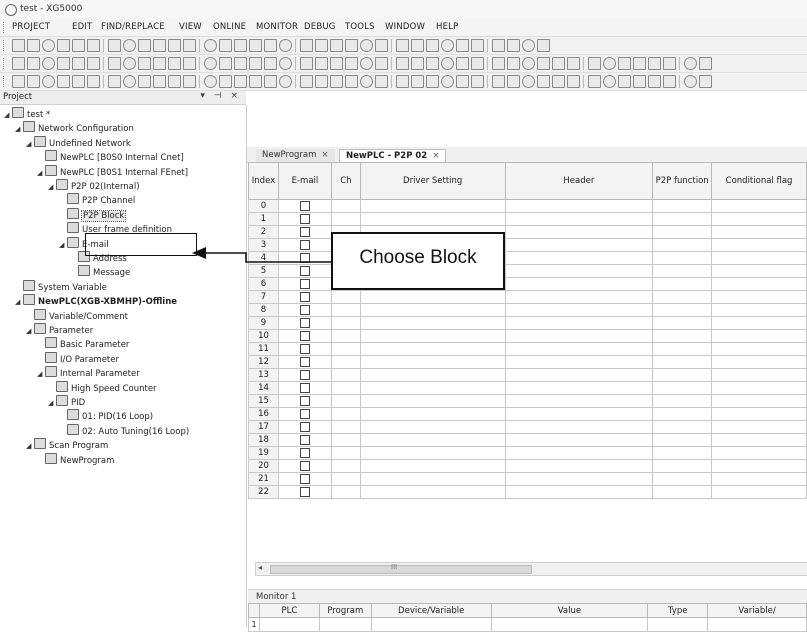 This screenshot has height=632, width=807. Describe the element at coordinates (93, 214) in the screenshot. I see `tree-item-p2p-block: P2P Block` at that location.